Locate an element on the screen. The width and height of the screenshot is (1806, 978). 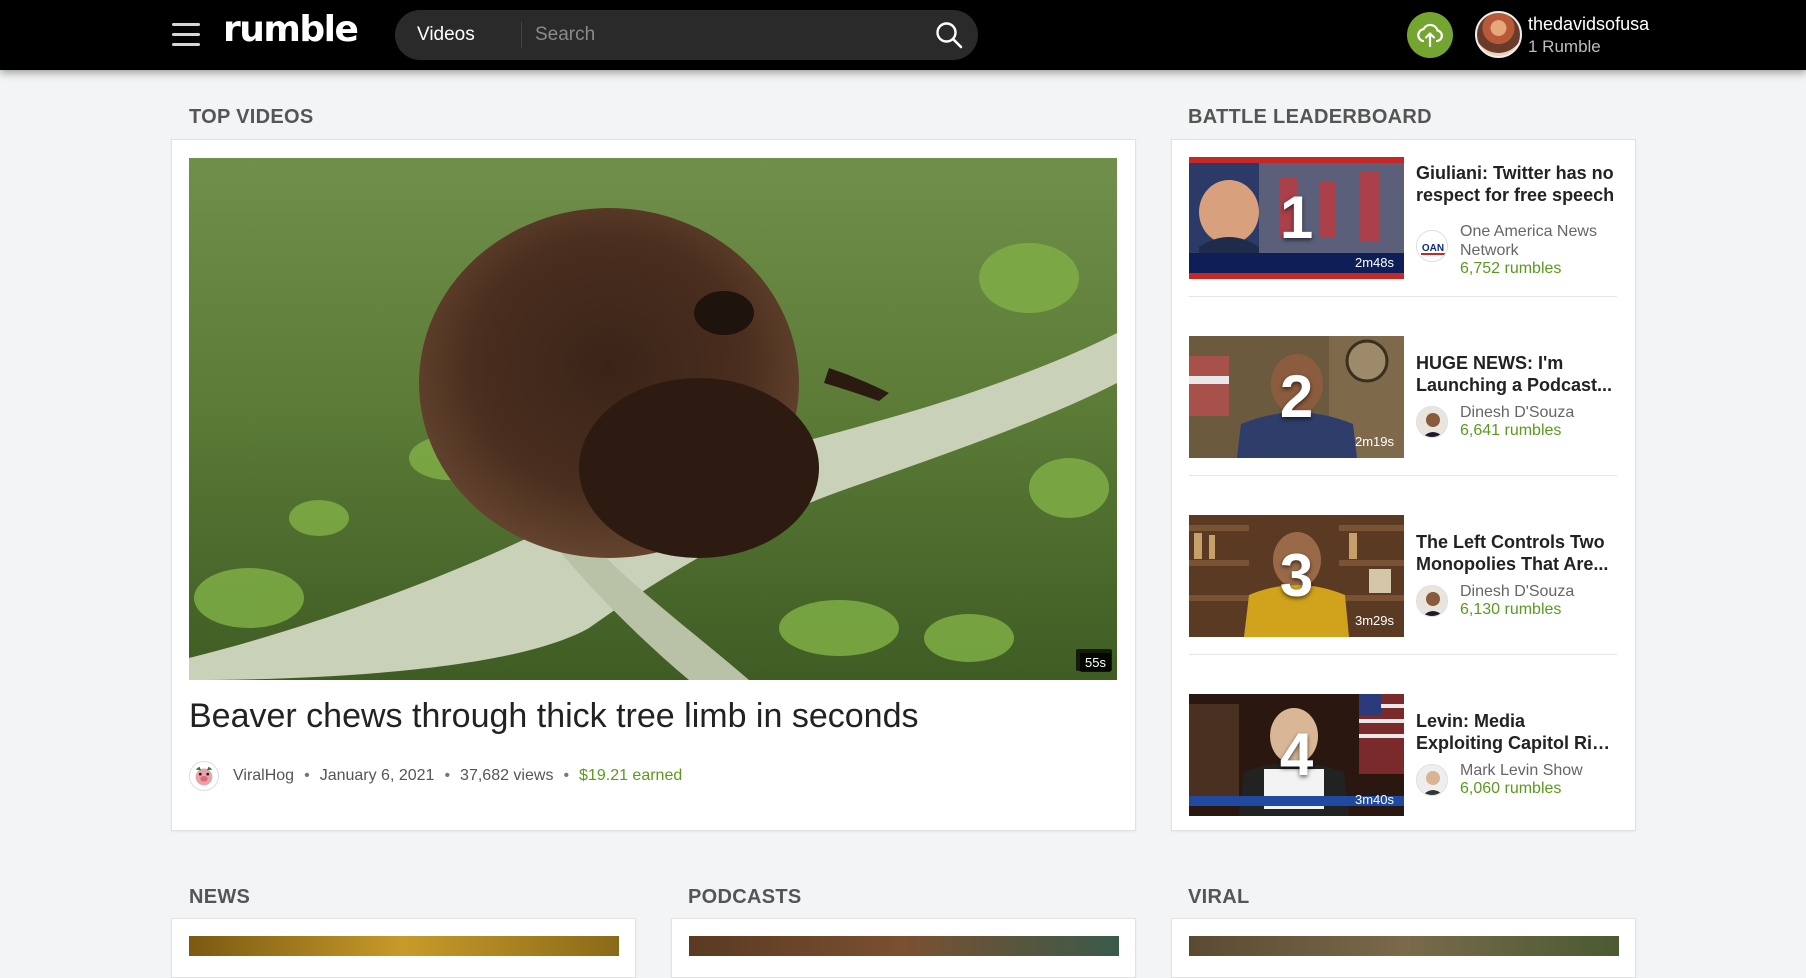
upload-icon is located at coordinates (1430, 35).